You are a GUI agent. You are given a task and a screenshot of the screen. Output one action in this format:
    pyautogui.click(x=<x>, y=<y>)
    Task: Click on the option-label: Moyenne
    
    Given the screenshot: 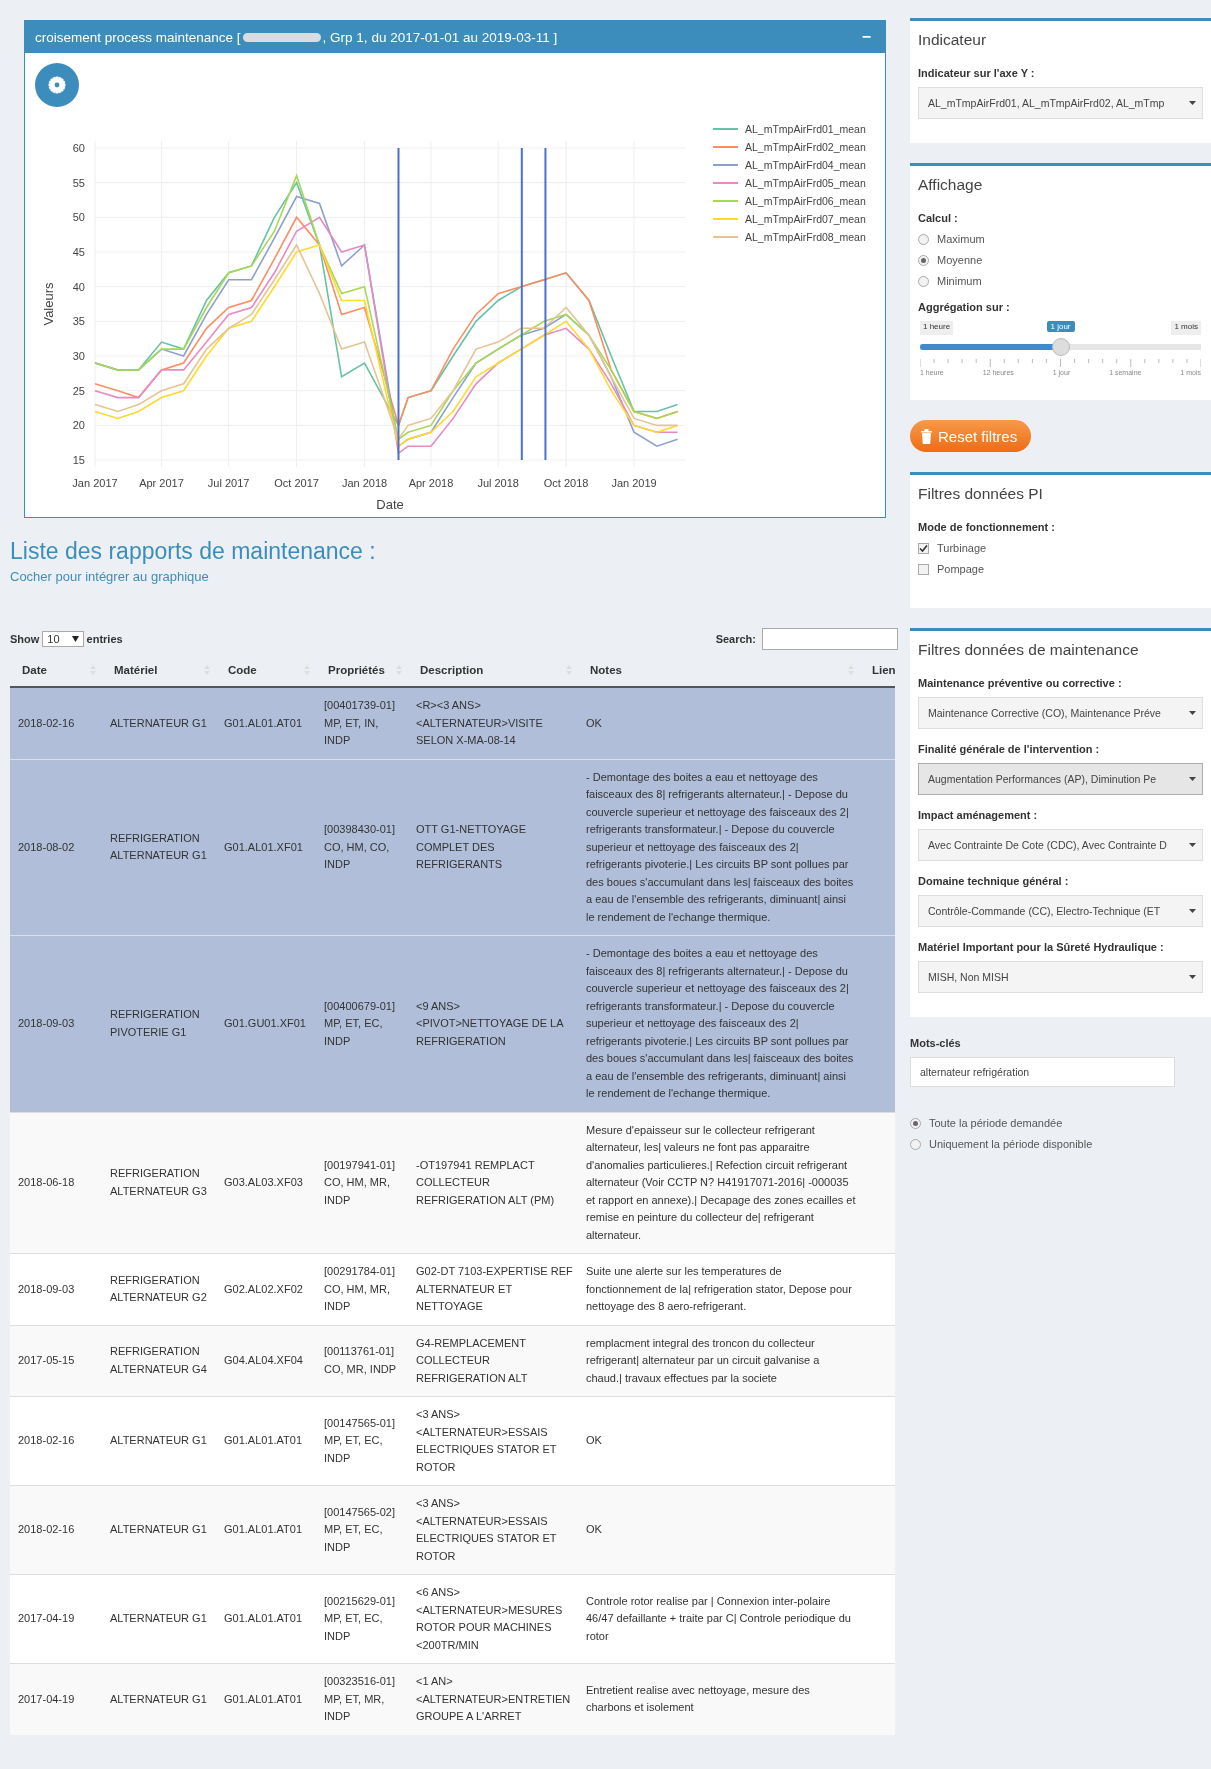 What is the action you would take?
    pyautogui.click(x=960, y=260)
    